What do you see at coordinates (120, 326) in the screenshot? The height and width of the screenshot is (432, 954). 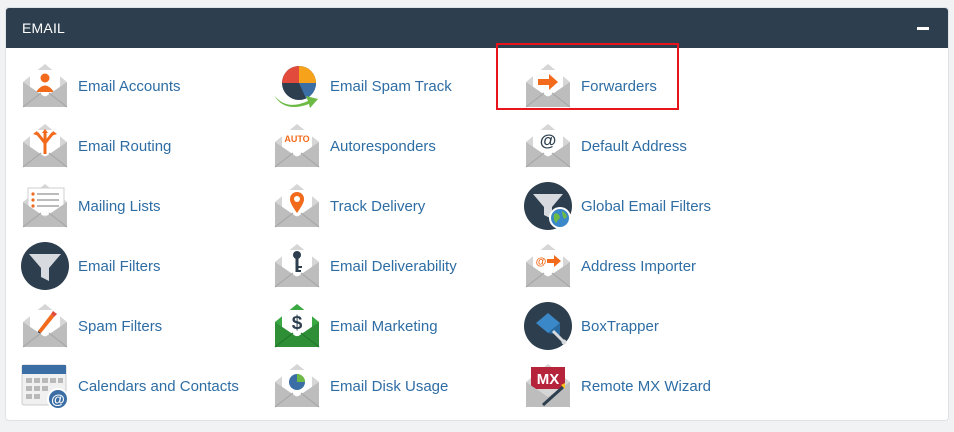 I see `item-label: Spam Filters` at bounding box center [120, 326].